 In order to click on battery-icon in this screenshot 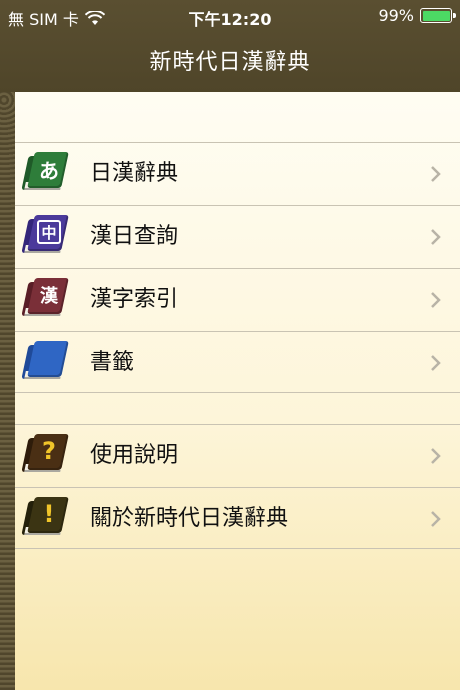, I will do `click(438, 15)`.